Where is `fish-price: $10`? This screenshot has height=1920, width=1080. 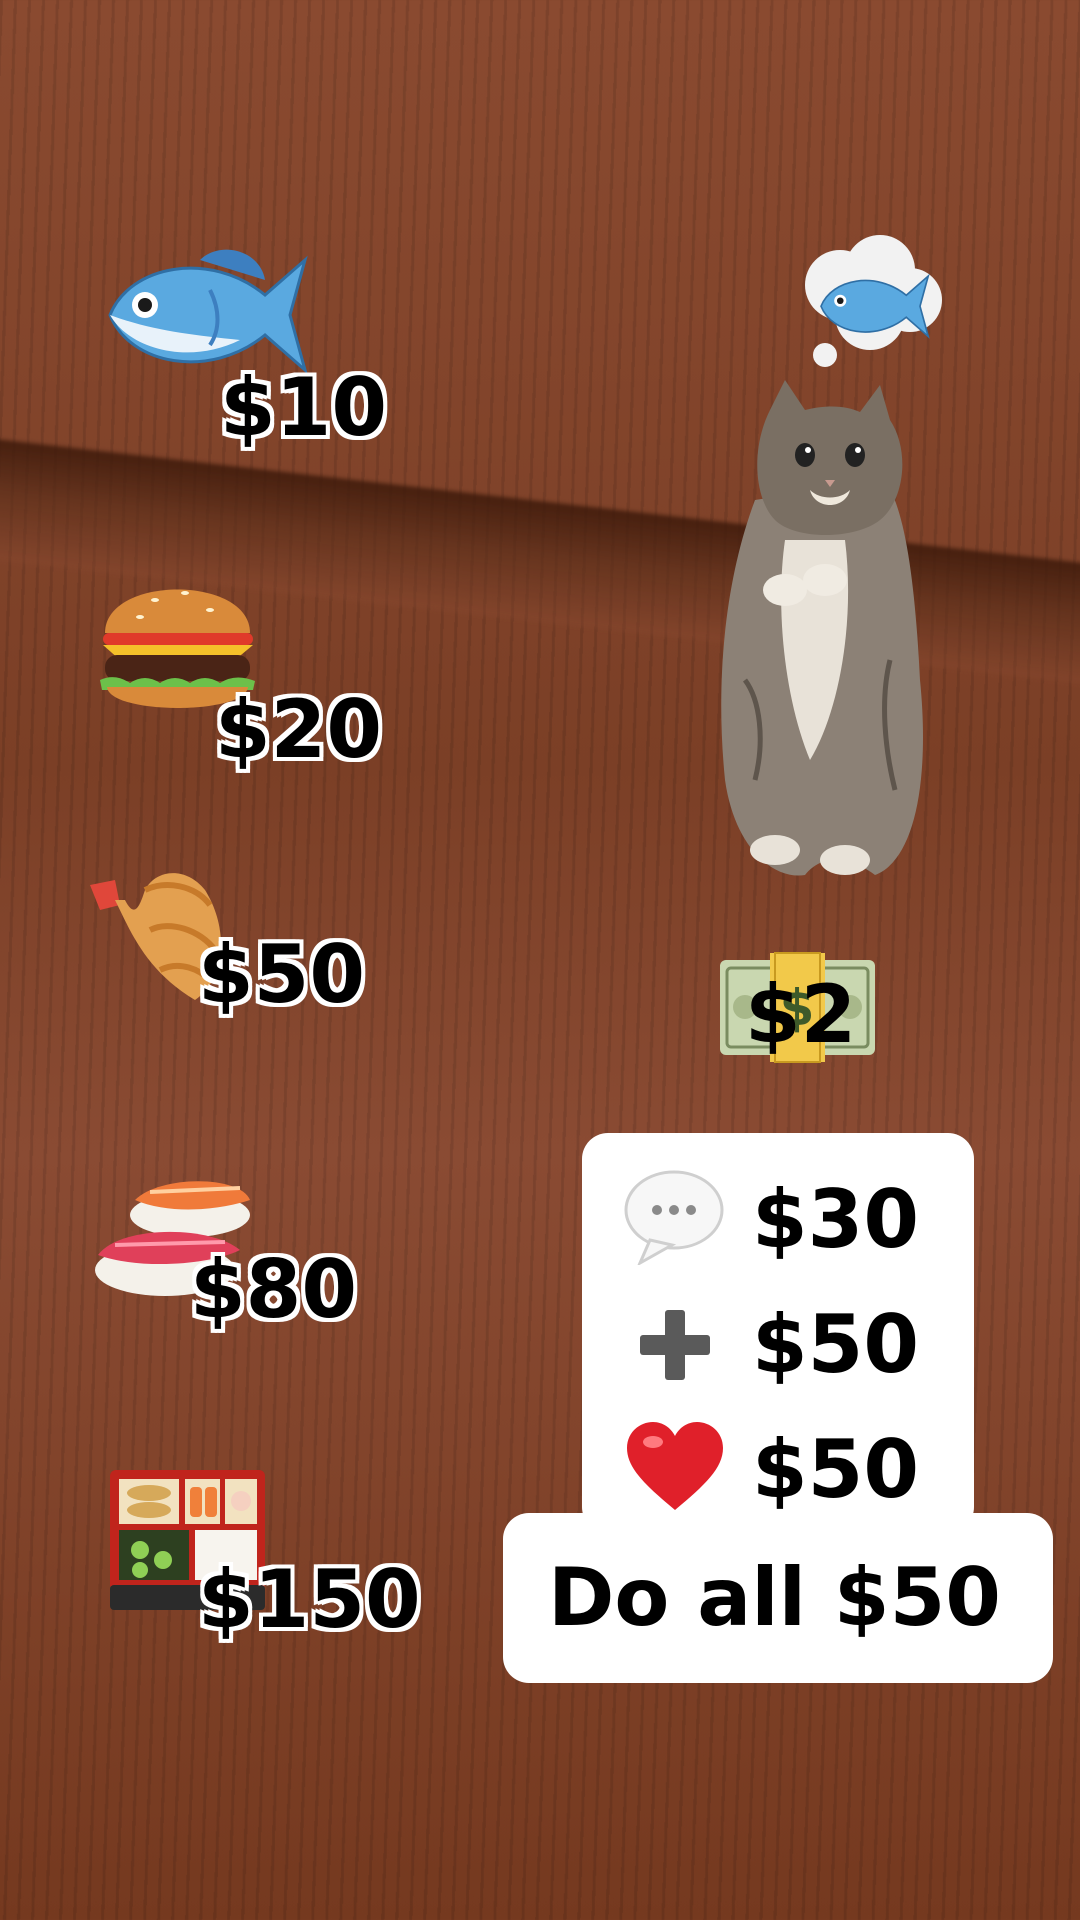
fish-price: $10 is located at coordinates (303, 407).